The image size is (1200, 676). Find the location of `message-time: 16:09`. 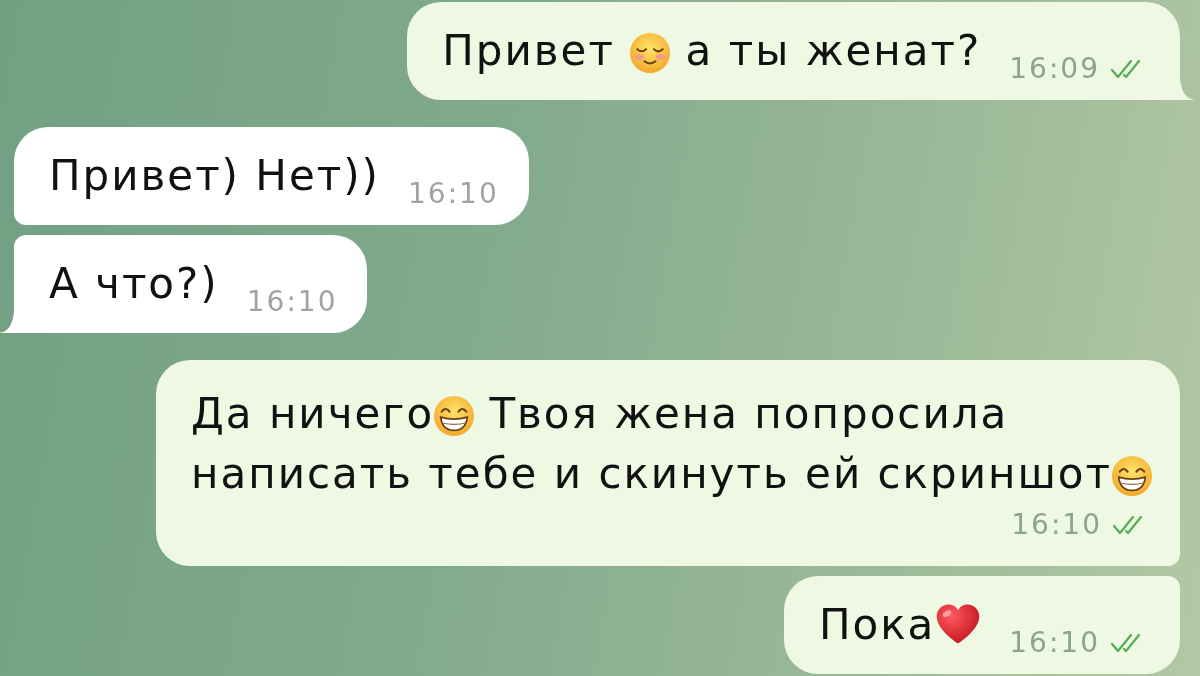

message-time: 16:09 is located at coordinates (1054, 69).